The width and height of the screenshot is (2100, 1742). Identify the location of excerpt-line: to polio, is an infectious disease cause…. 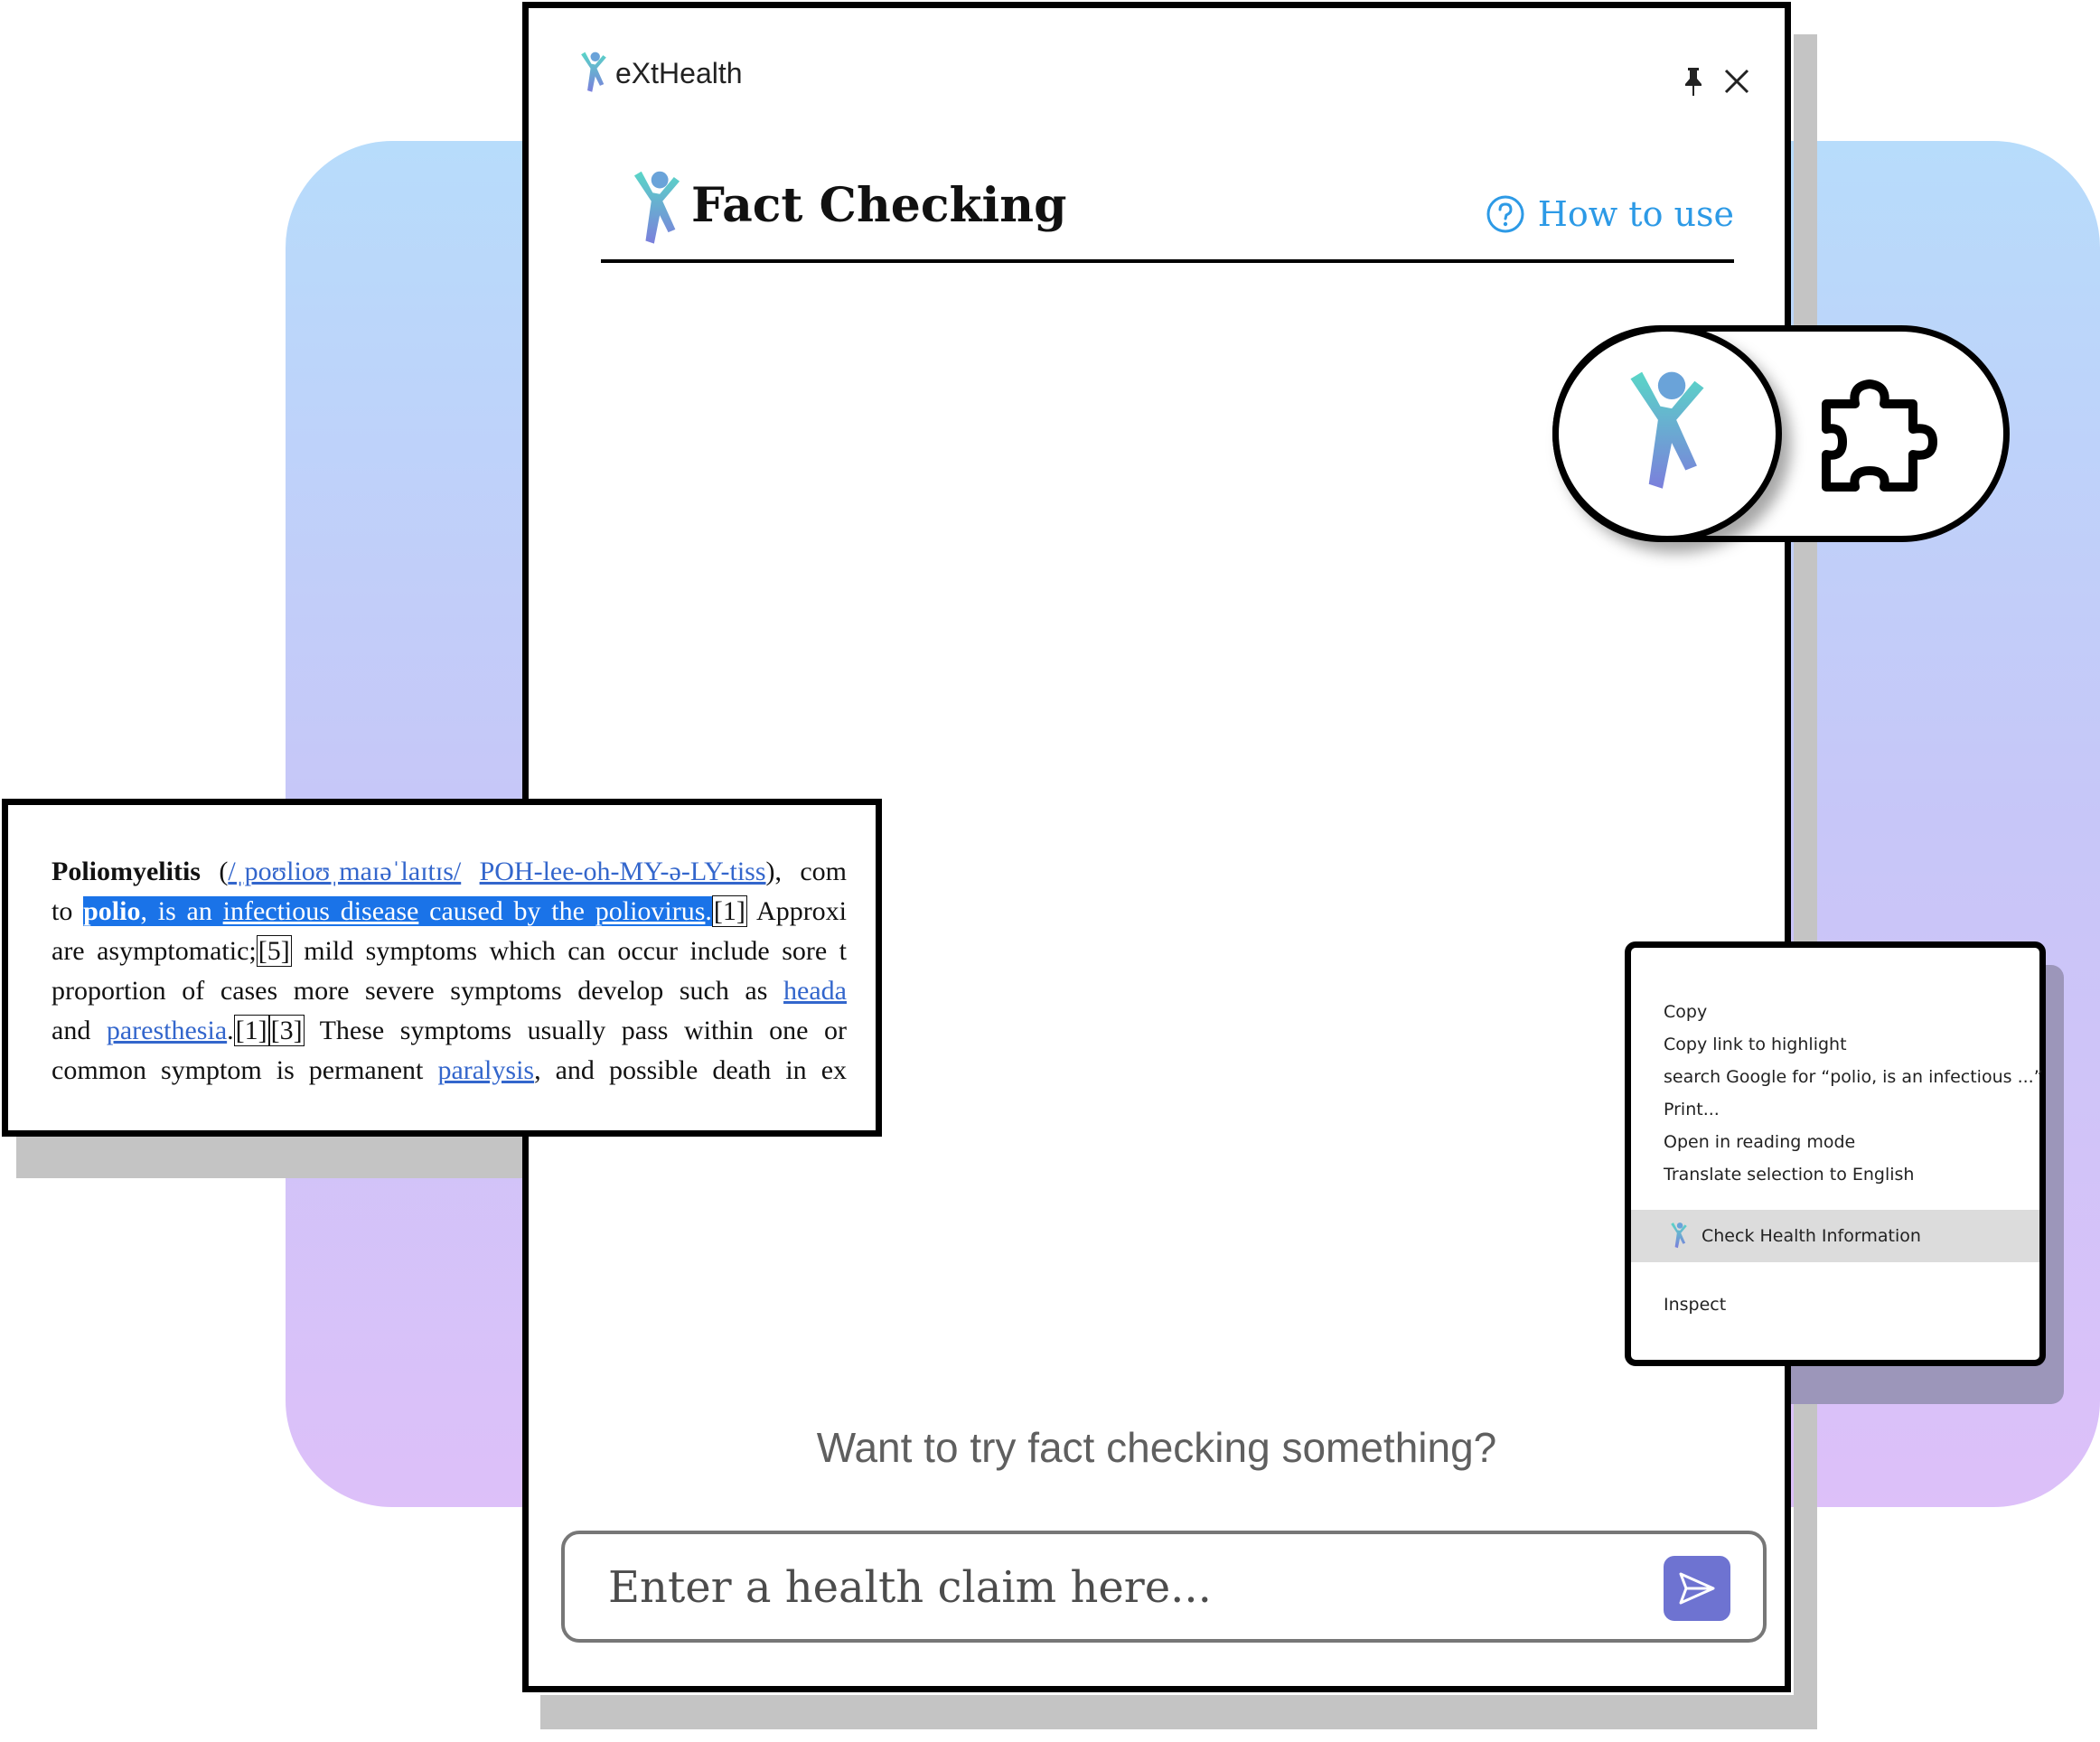
(449, 912).